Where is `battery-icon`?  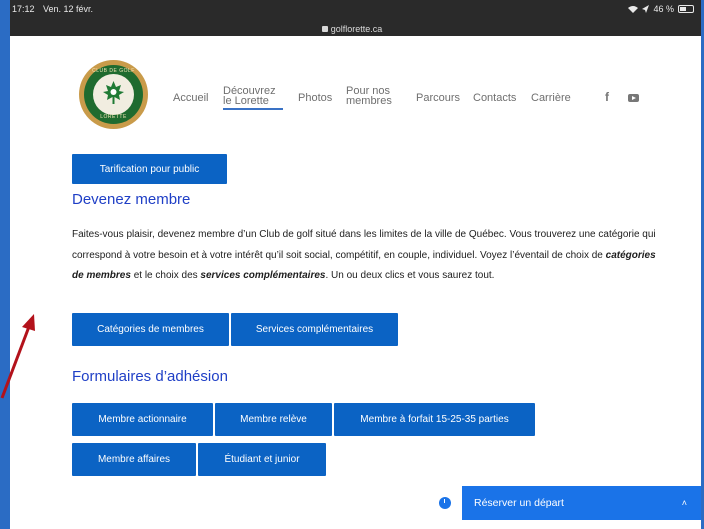 battery-icon is located at coordinates (686, 9).